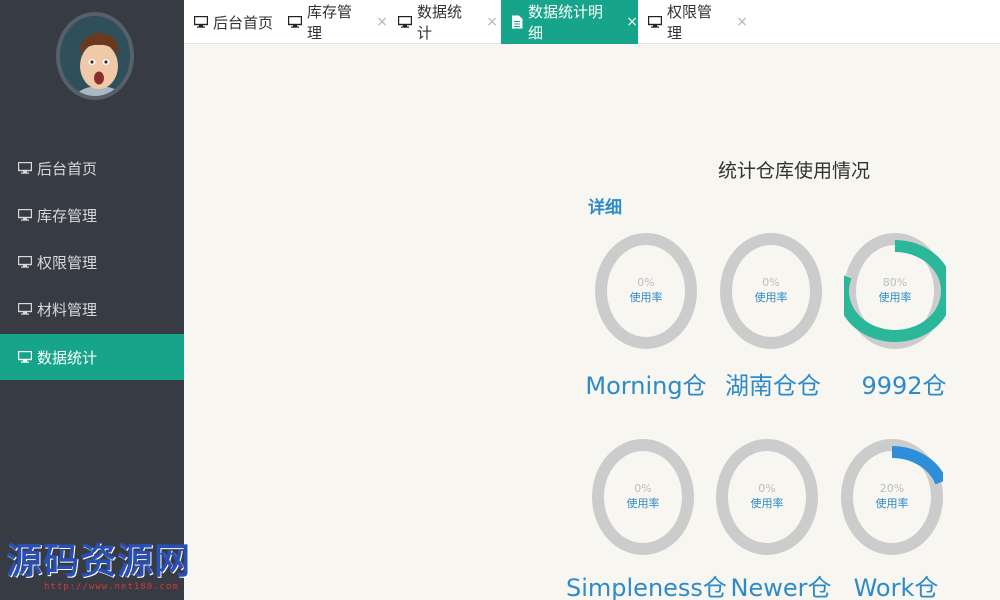 The image size is (1000, 600). I want to click on sidebar-item-label: 权限管理, so click(67, 262).